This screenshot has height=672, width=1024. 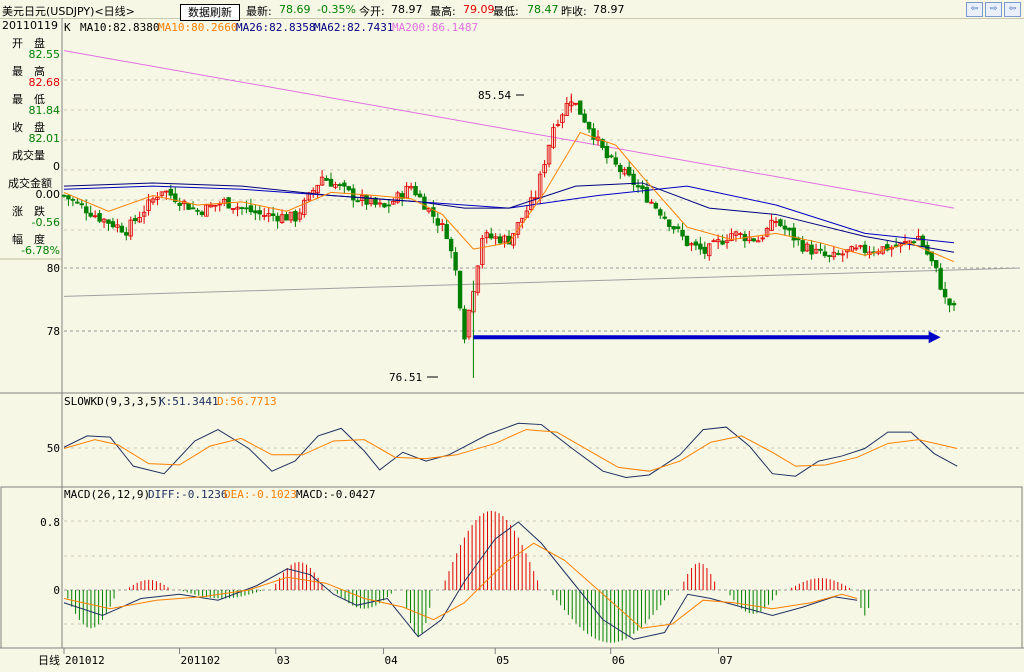 I want to click on trend-line, so click(x=542, y=282).